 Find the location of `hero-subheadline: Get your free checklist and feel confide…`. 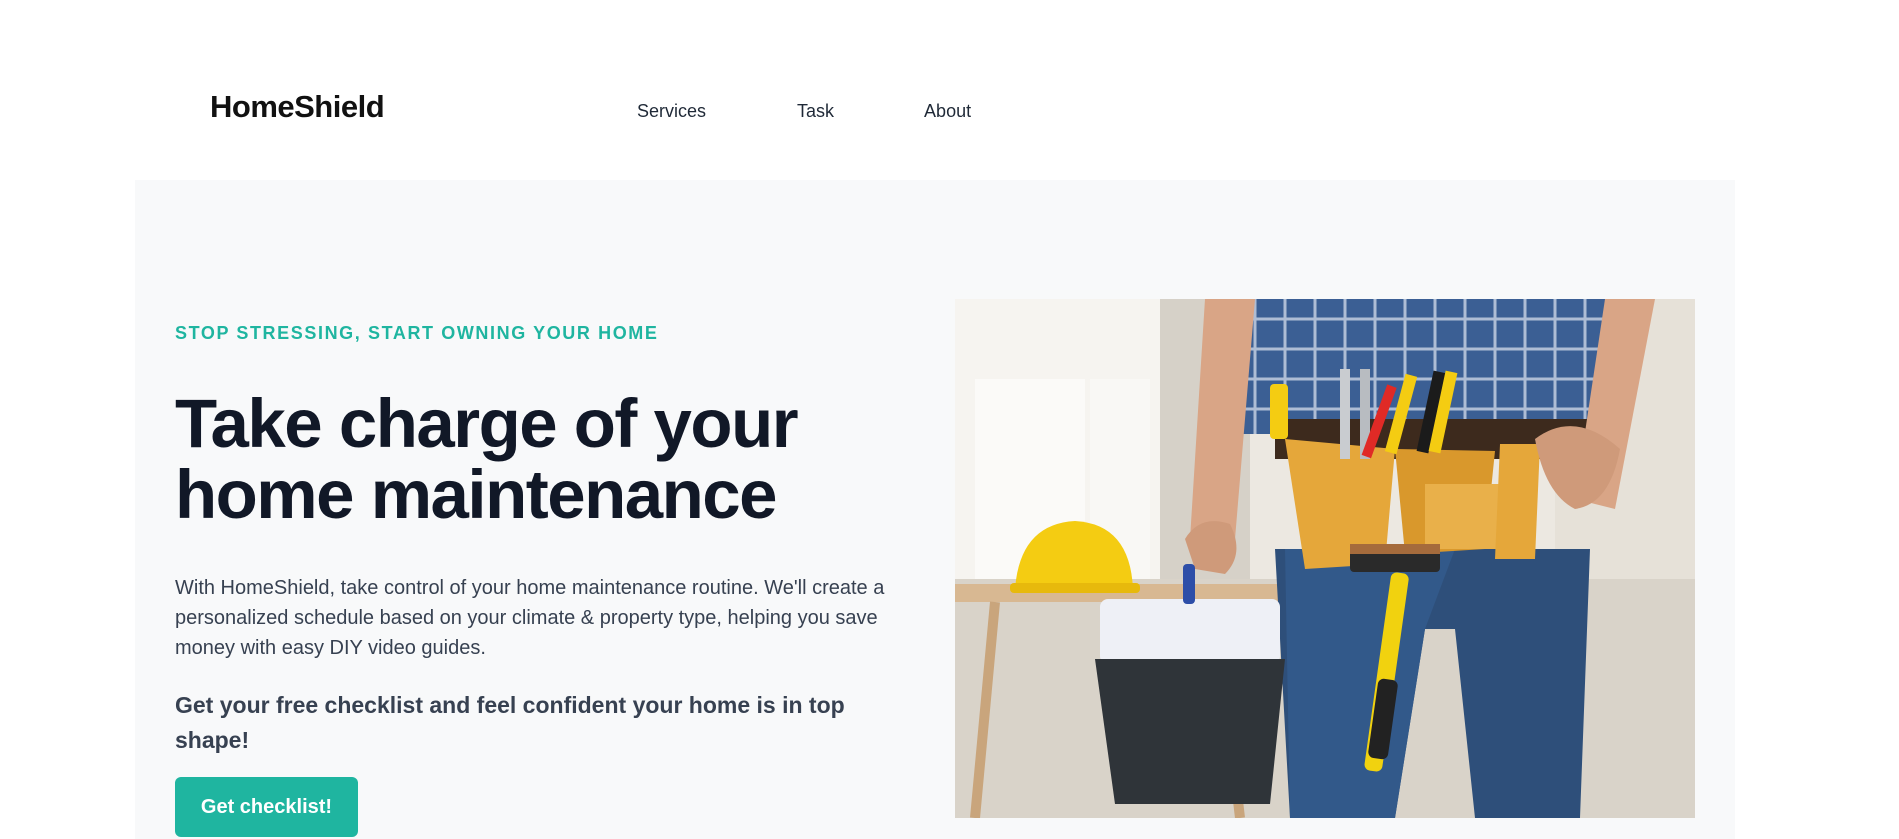

hero-subheadline: Get your free checklist and feel confide… is located at coordinates (510, 722).